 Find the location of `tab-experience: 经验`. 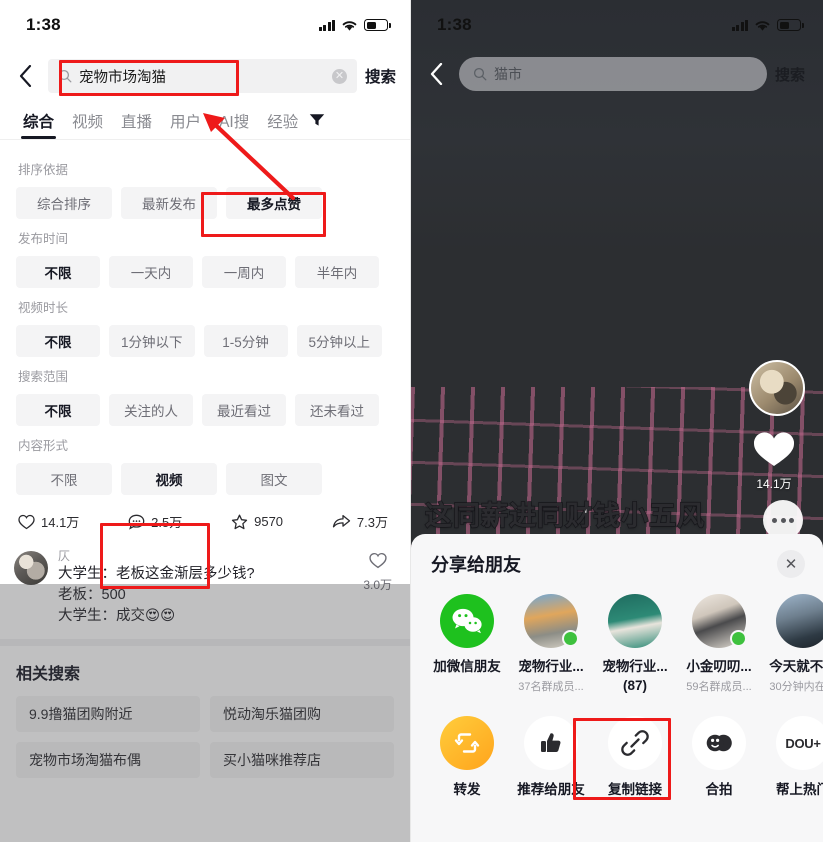

tab-experience: 经验 is located at coordinates (282, 124).